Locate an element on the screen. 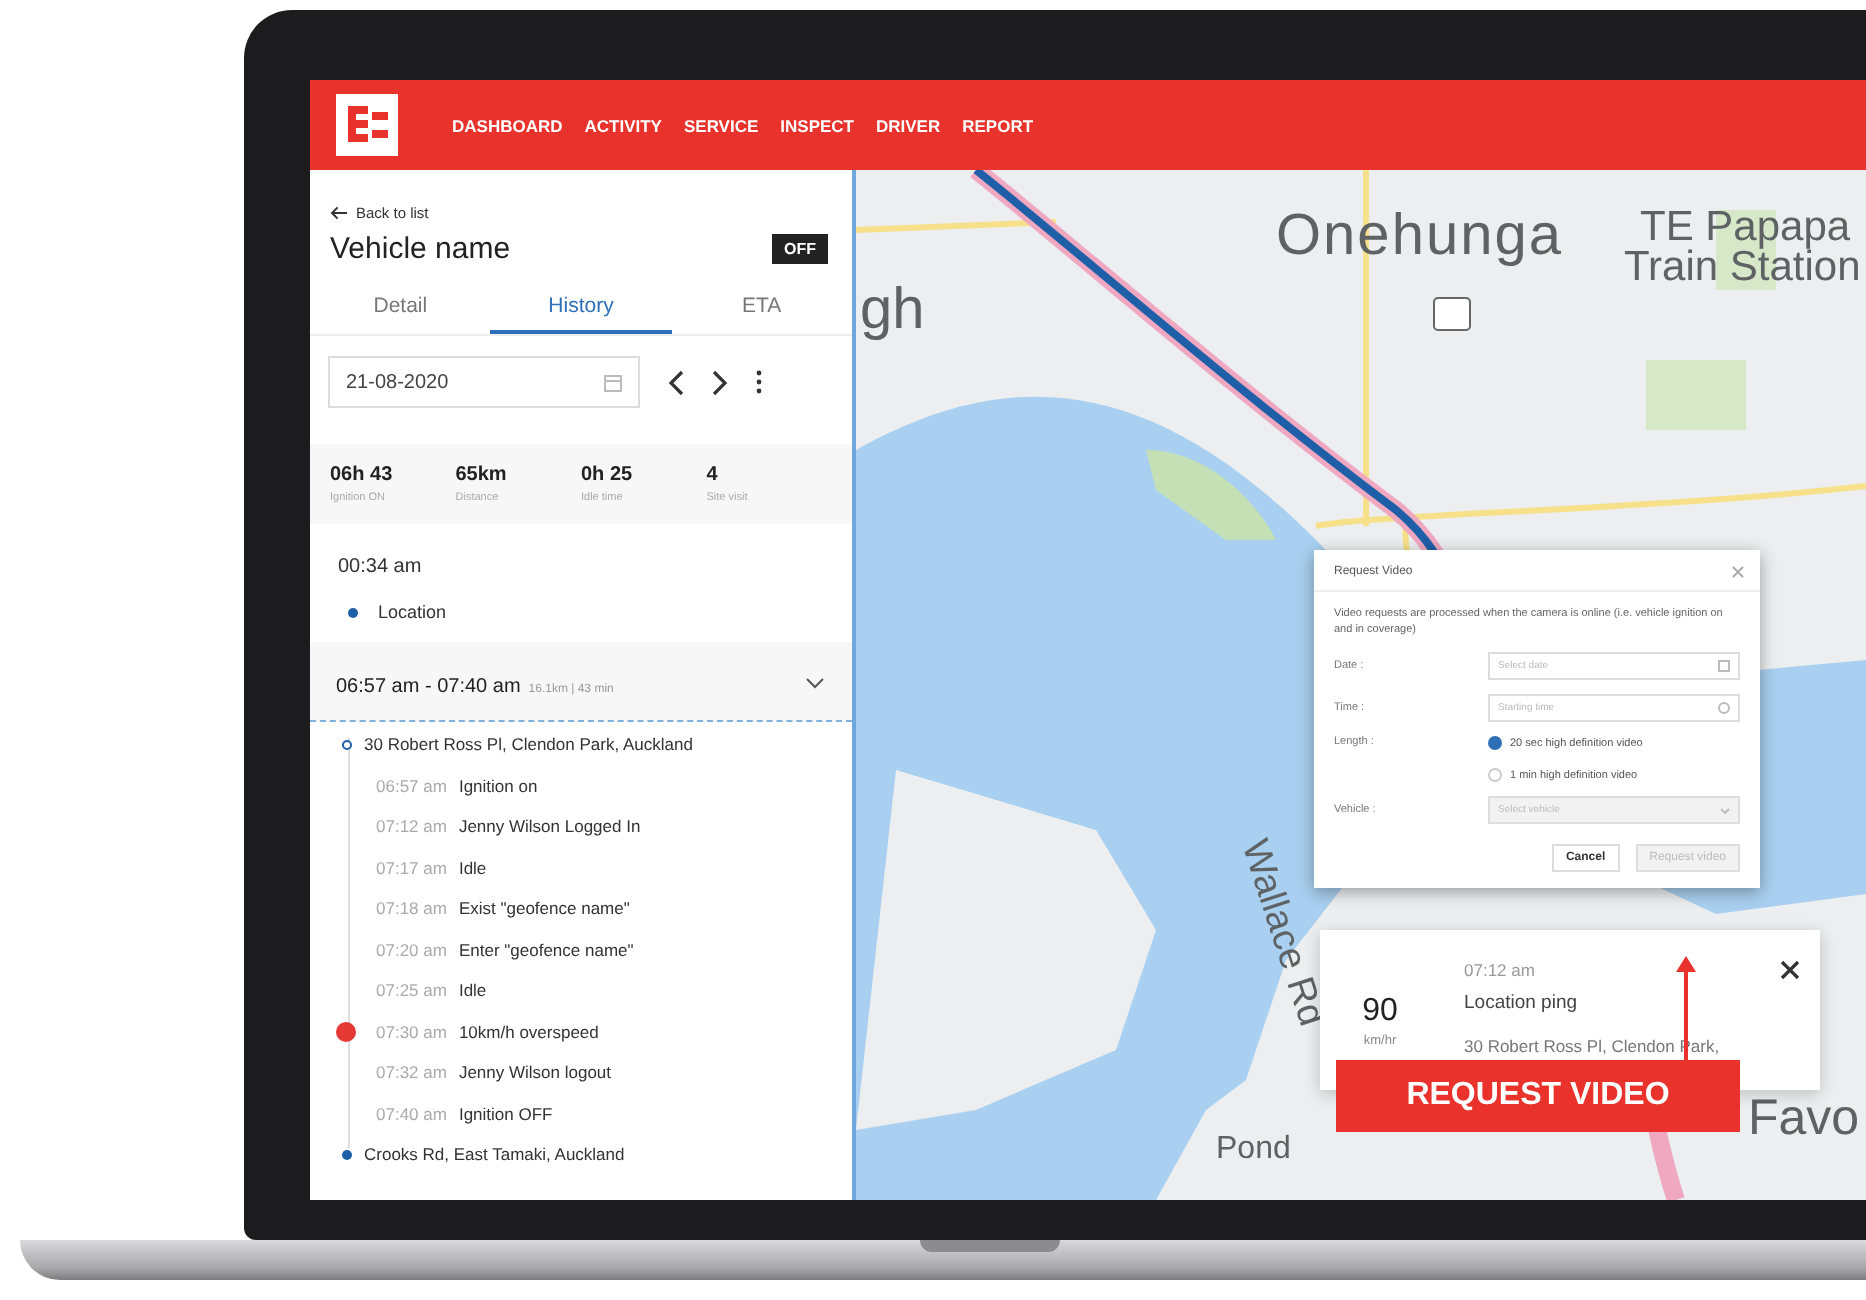  event-label: Jenny Wilson Logged In is located at coordinates (549, 826).